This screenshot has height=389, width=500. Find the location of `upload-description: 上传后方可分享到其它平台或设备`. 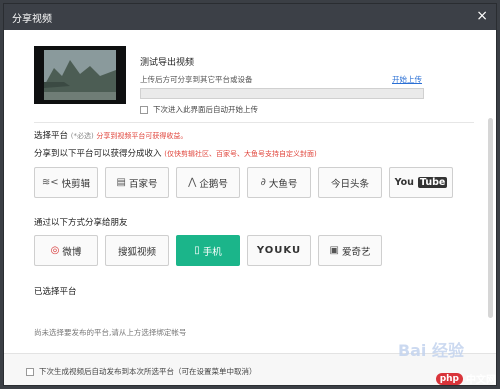

upload-description: 上传后方可分享到其它平台或设备 is located at coordinates (196, 79).